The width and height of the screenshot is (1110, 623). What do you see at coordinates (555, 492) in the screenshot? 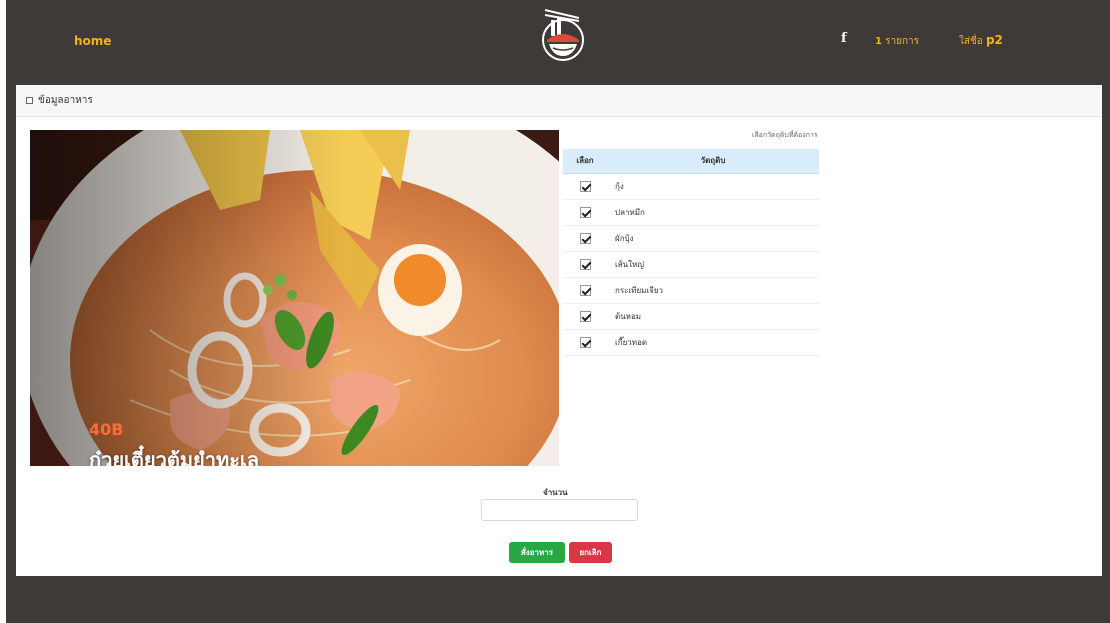
I see `quantity-label: จำนวน` at bounding box center [555, 492].